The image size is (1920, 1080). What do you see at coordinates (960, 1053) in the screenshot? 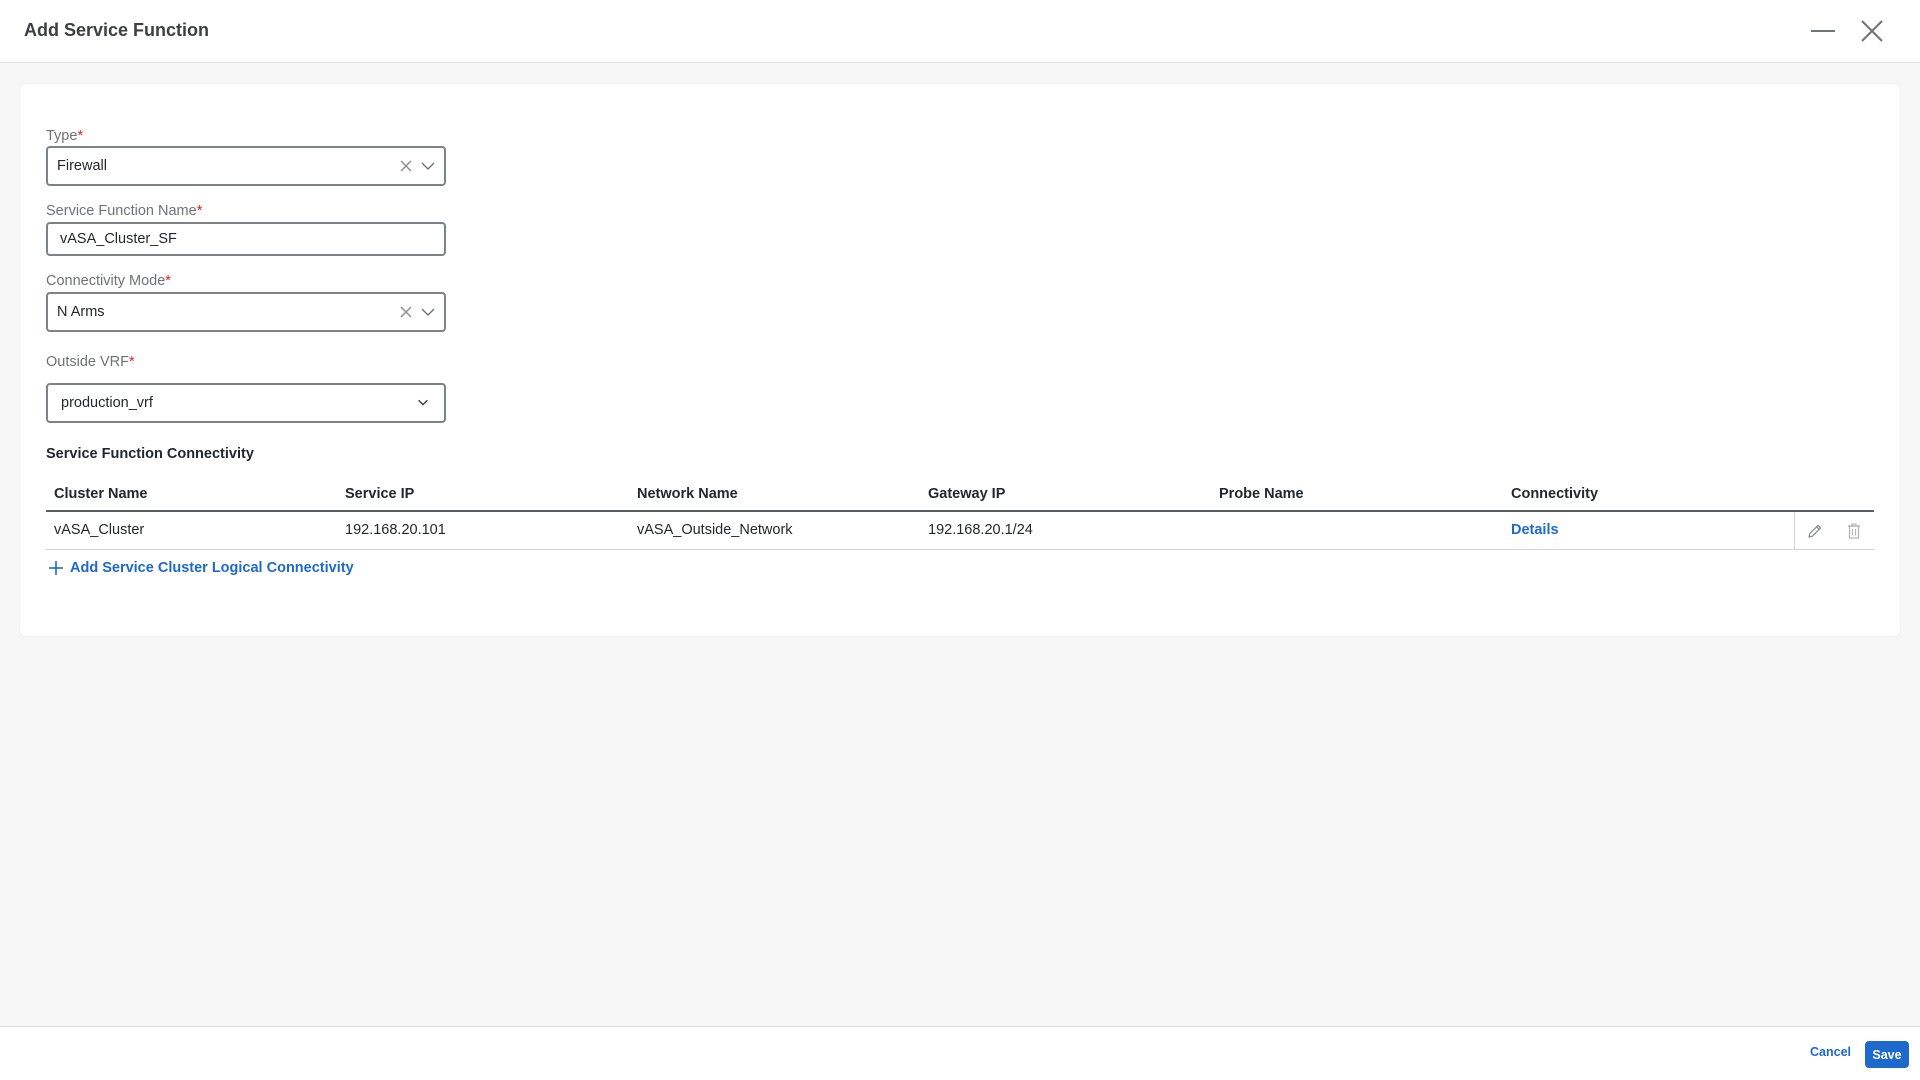
I see `dialog-footer: Cancel Save` at bounding box center [960, 1053].